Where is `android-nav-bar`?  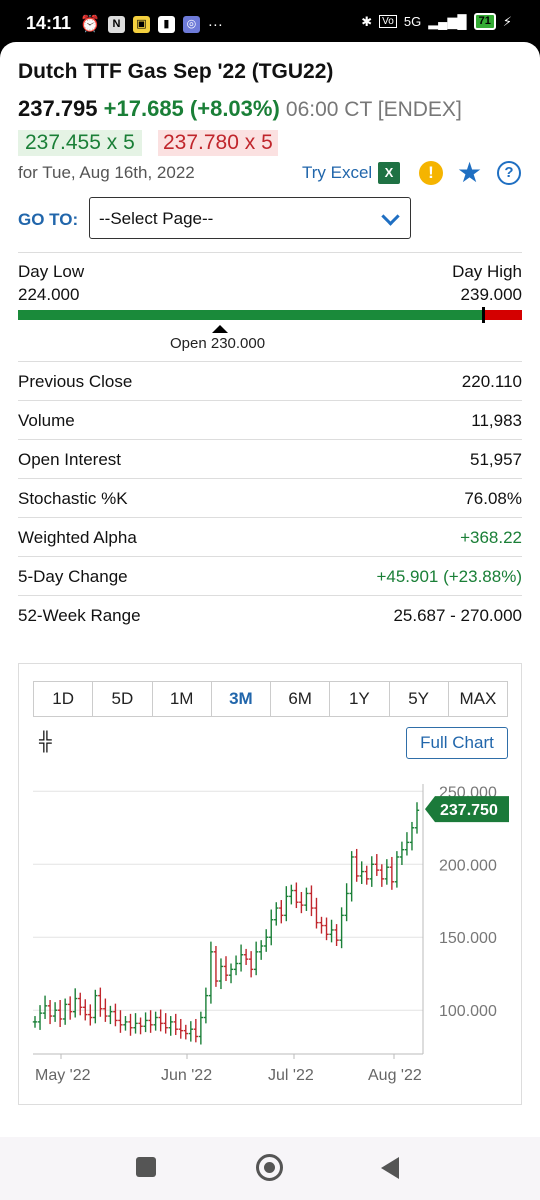
android-nav-bar is located at coordinates (270, 1168).